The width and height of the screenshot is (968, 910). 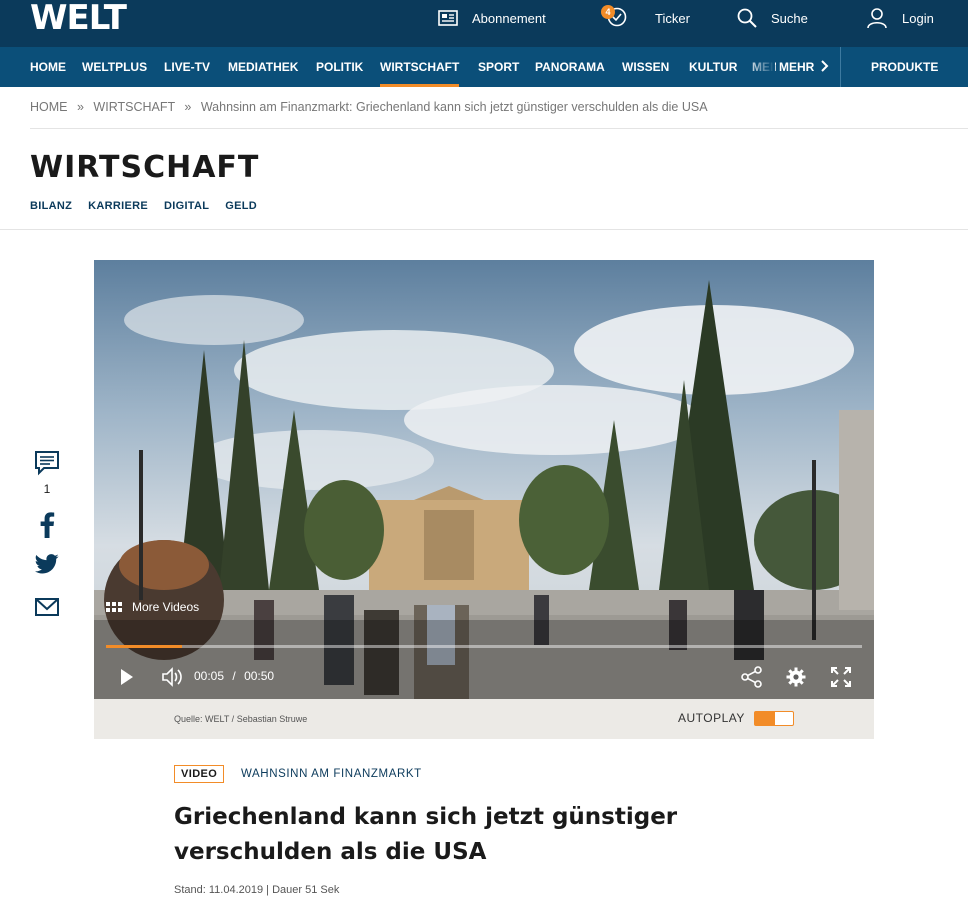 I want to click on gear-icon, so click(x=796, y=677).